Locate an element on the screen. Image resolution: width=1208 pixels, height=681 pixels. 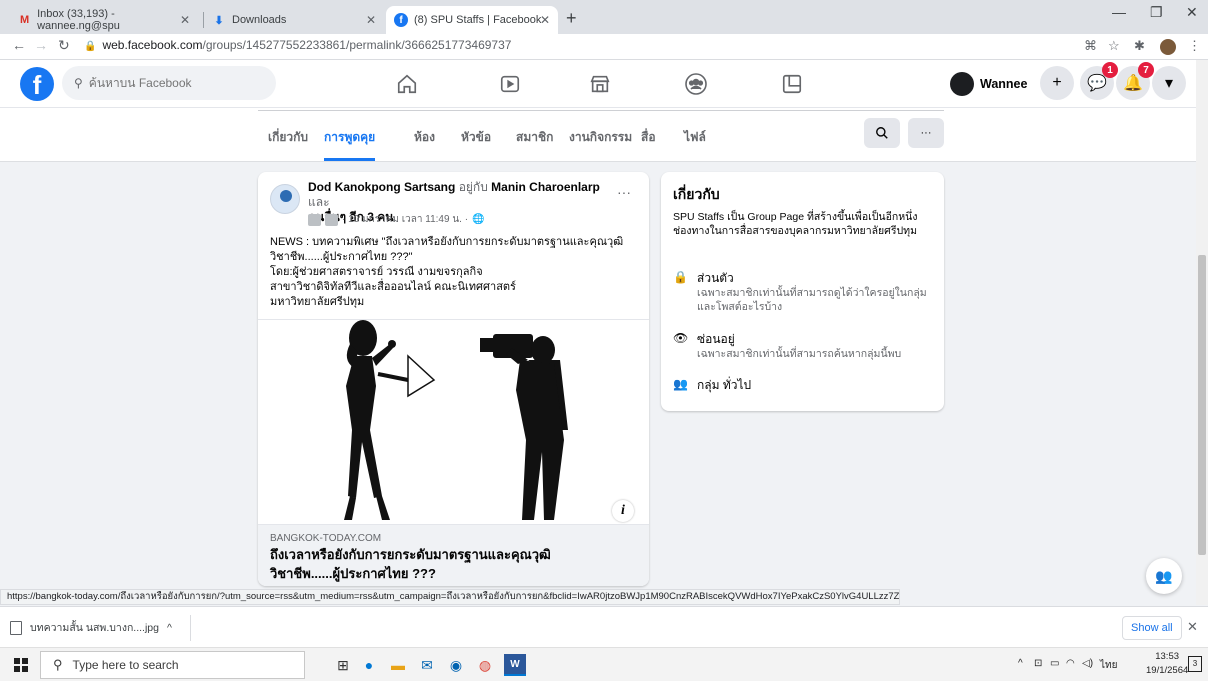
messenger-button: 💬 1 is located at coordinates (1099, 81).